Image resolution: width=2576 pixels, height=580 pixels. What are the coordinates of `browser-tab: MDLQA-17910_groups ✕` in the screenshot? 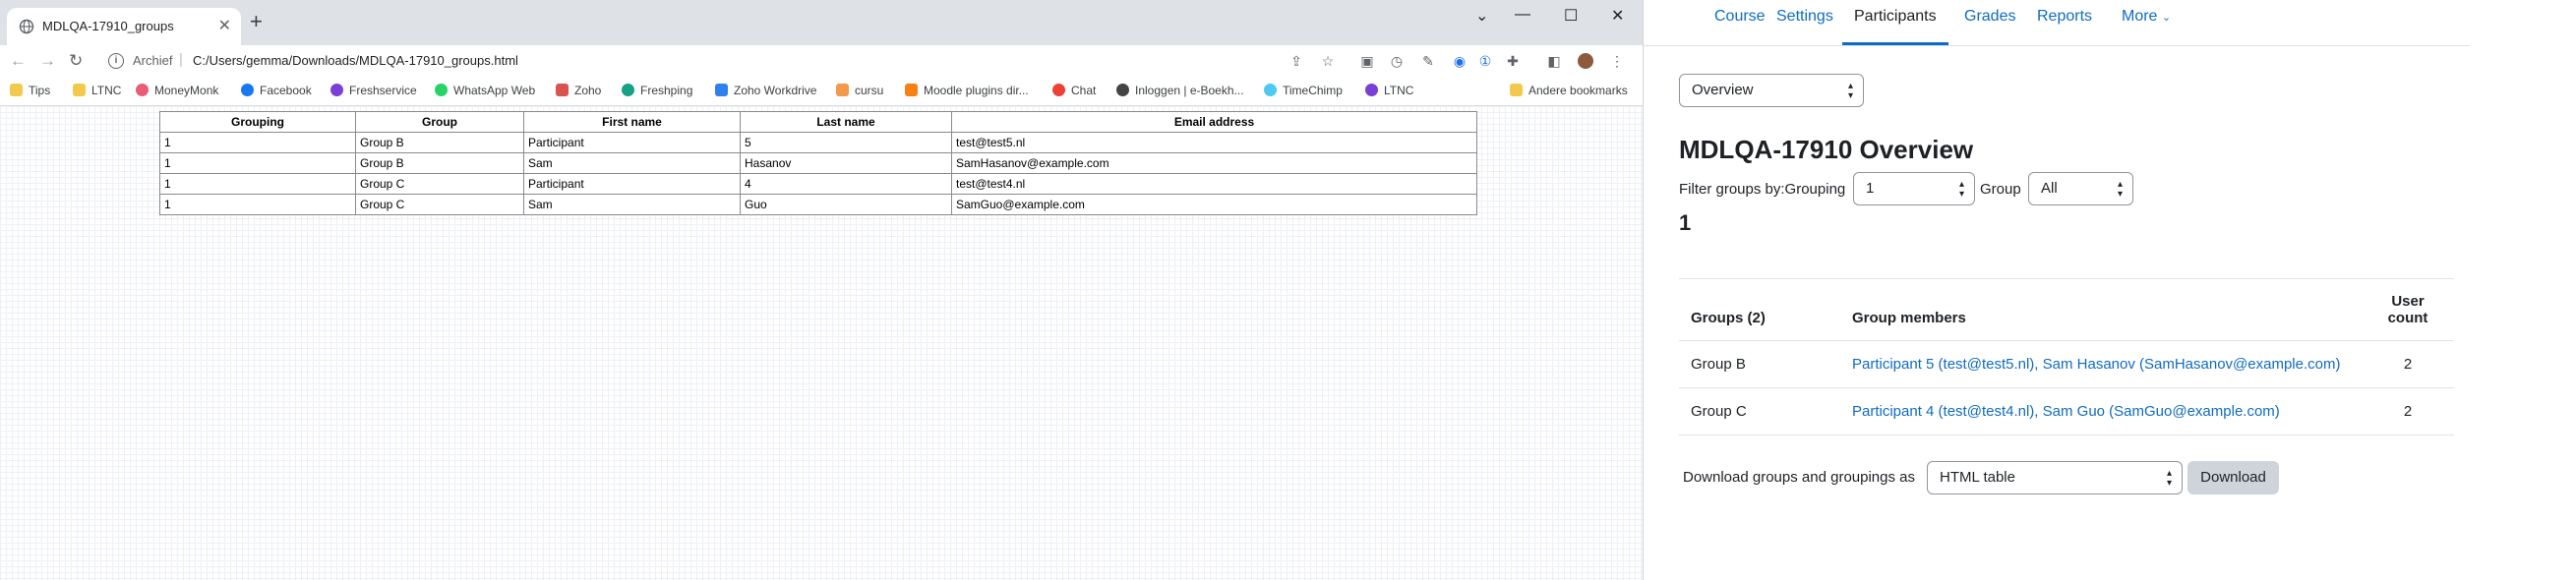 It's located at (124, 26).